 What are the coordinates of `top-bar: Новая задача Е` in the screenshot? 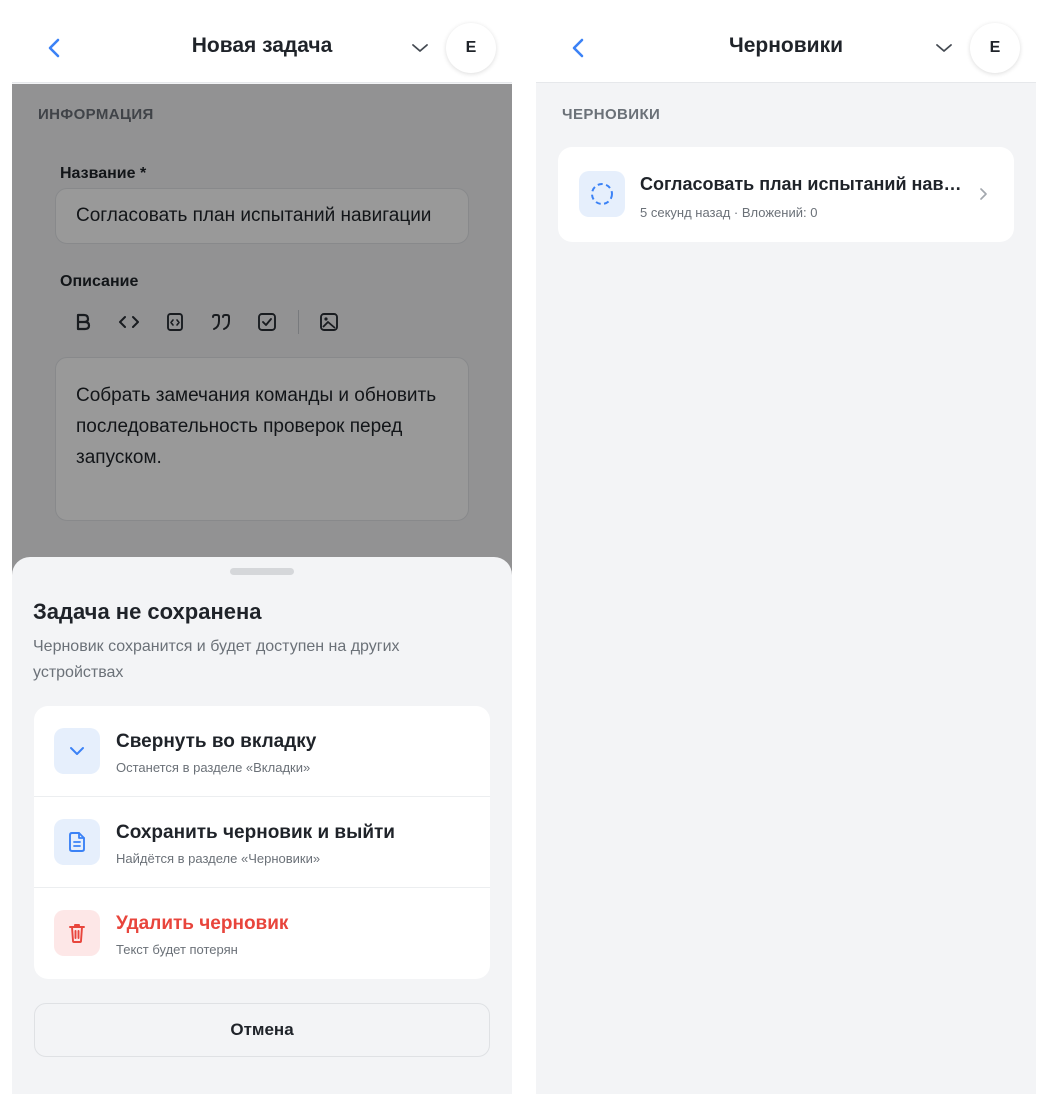 It's located at (262, 41).